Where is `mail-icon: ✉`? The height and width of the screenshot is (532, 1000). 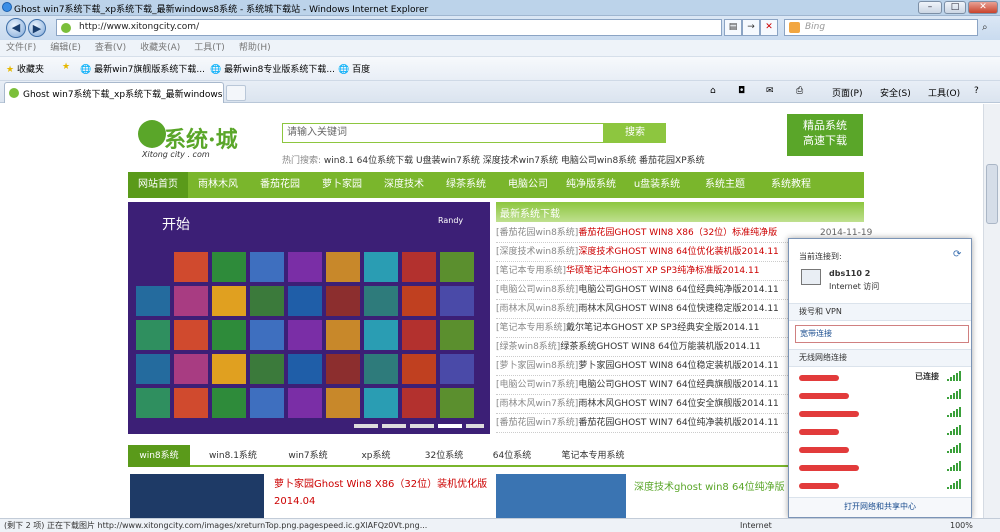
mail-icon: ✉ is located at coordinates (770, 91).